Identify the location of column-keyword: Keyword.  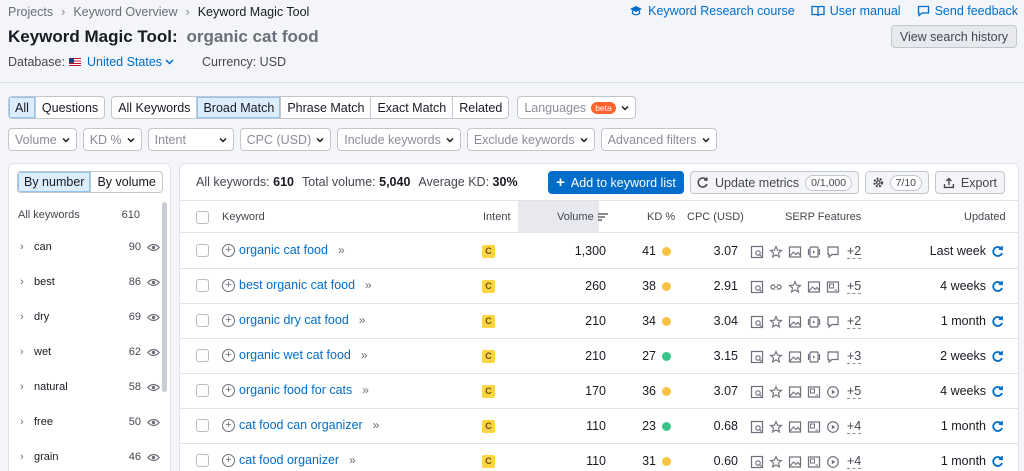
(243, 217).